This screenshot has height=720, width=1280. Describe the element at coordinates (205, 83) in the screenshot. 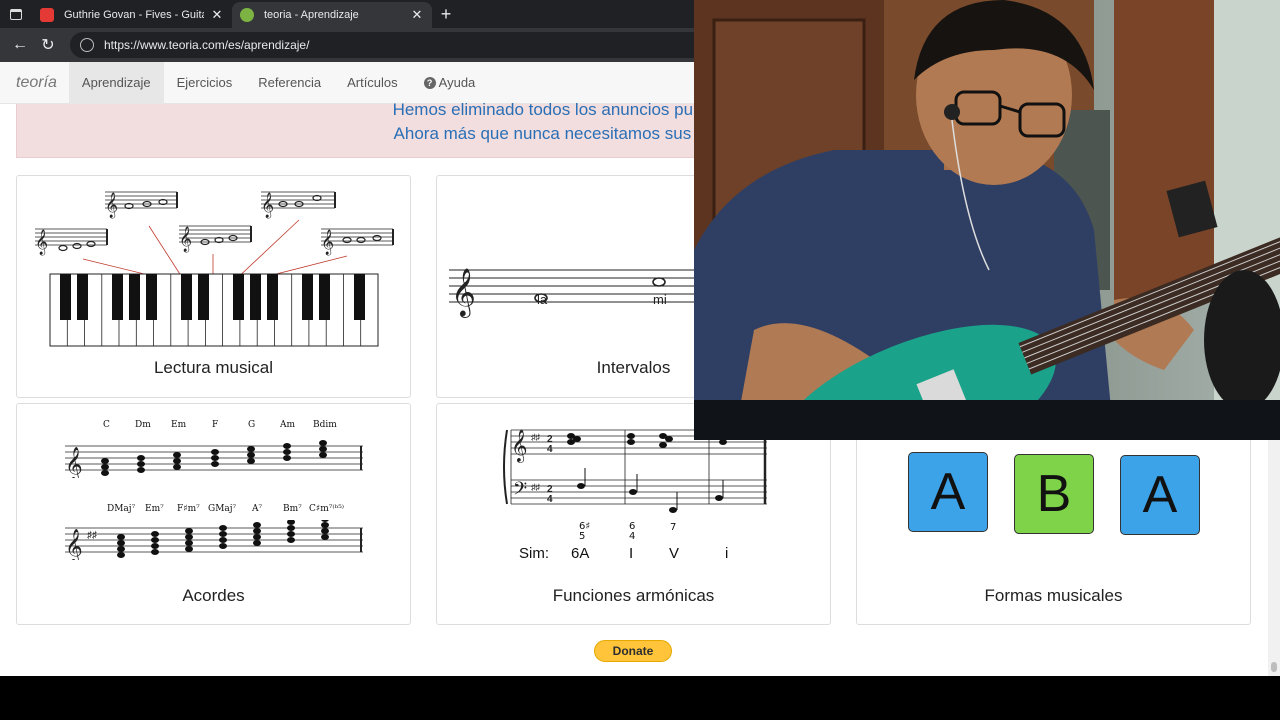

I see `nav-ejercicios: Ejercicios` at that location.